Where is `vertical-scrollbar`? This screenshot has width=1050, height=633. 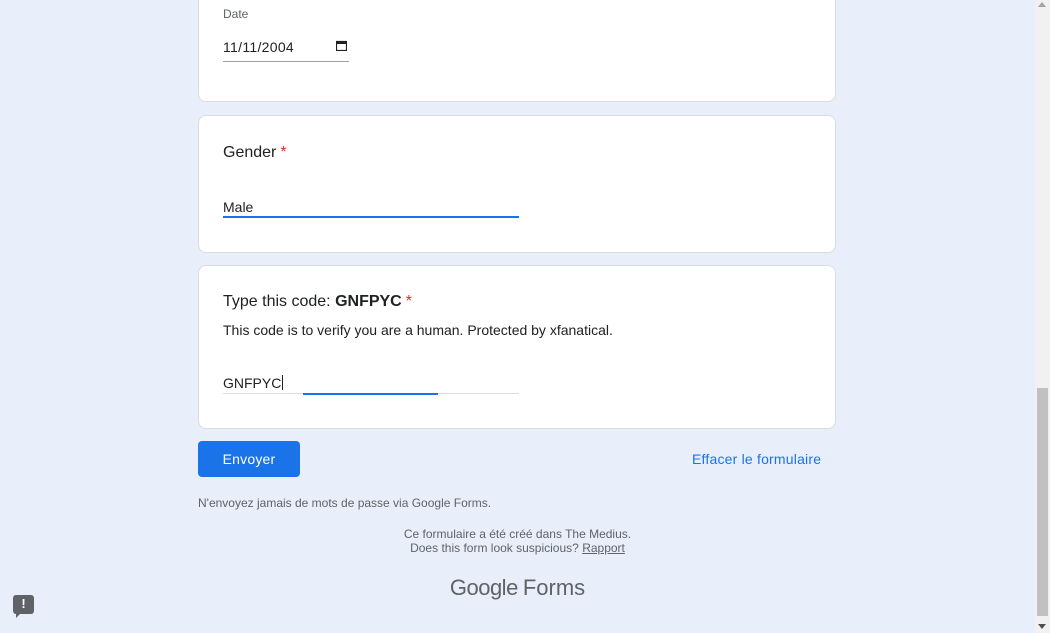
vertical-scrollbar is located at coordinates (1042, 316).